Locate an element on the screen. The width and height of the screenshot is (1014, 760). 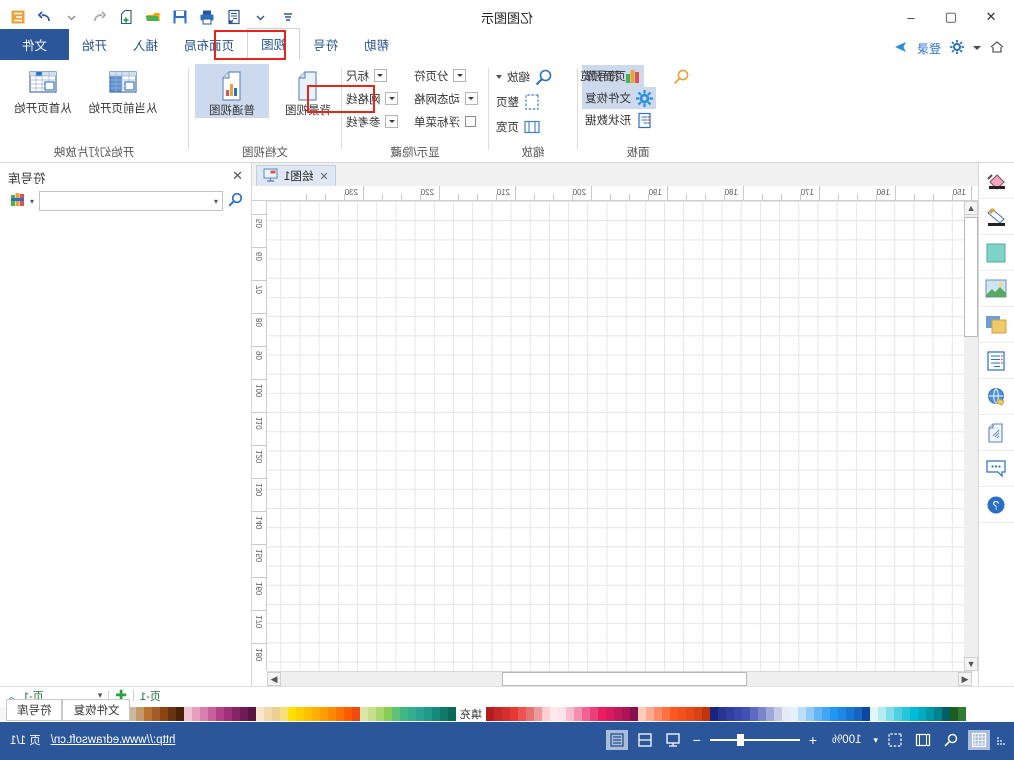
library-icon is located at coordinates (16, 201).